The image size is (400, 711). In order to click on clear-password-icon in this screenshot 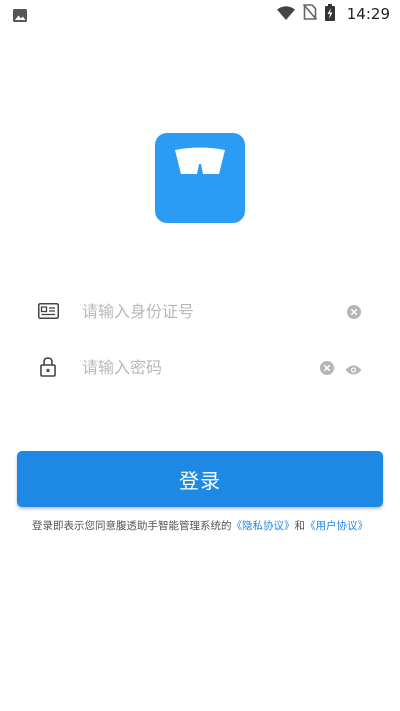, I will do `click(327, 369)`.